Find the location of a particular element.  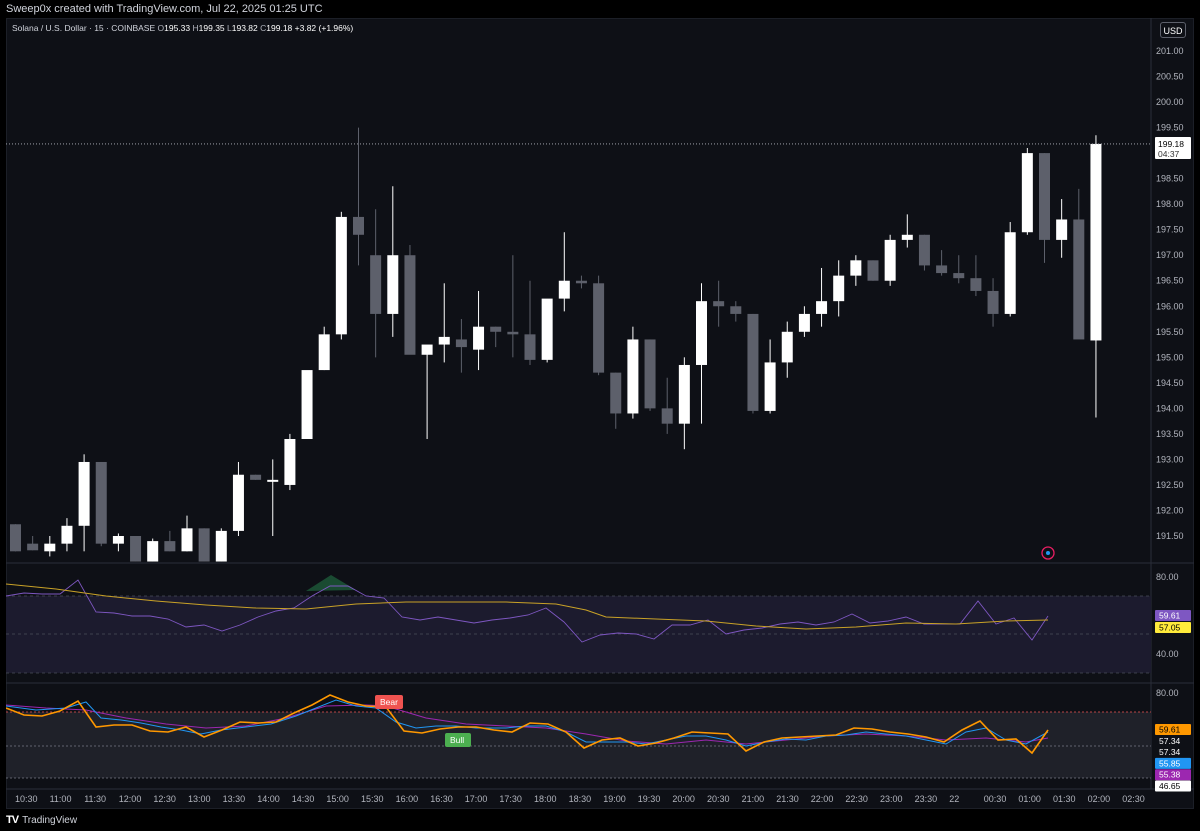

time-axis-label: 01:30 is located at coordinates (1064, 799).